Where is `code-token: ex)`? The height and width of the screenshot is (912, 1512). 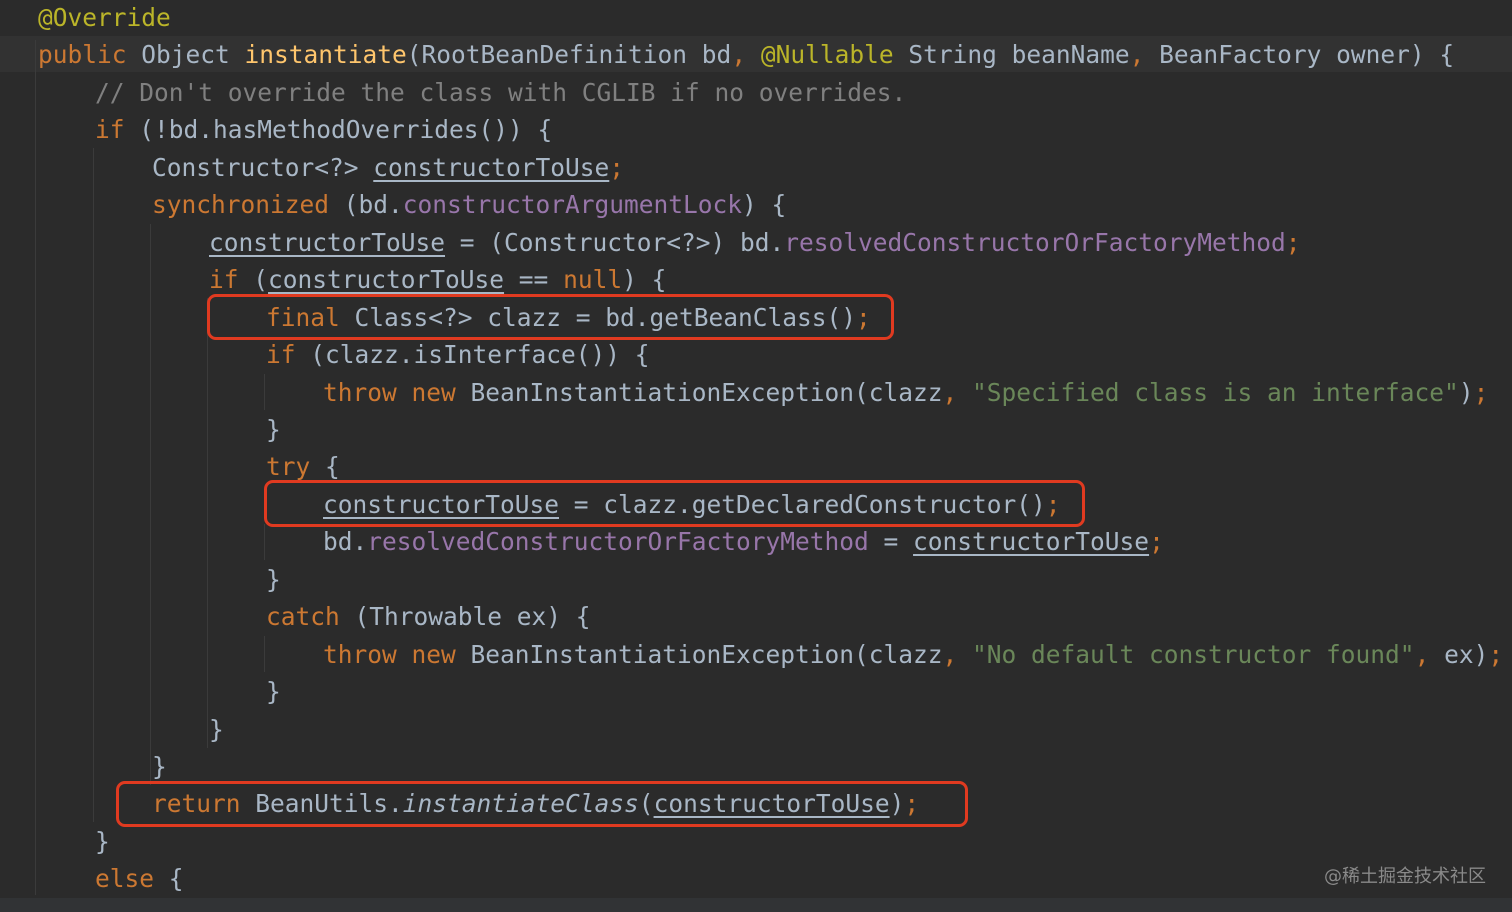
code-token: ex) is located at coordinates (1466, 654).